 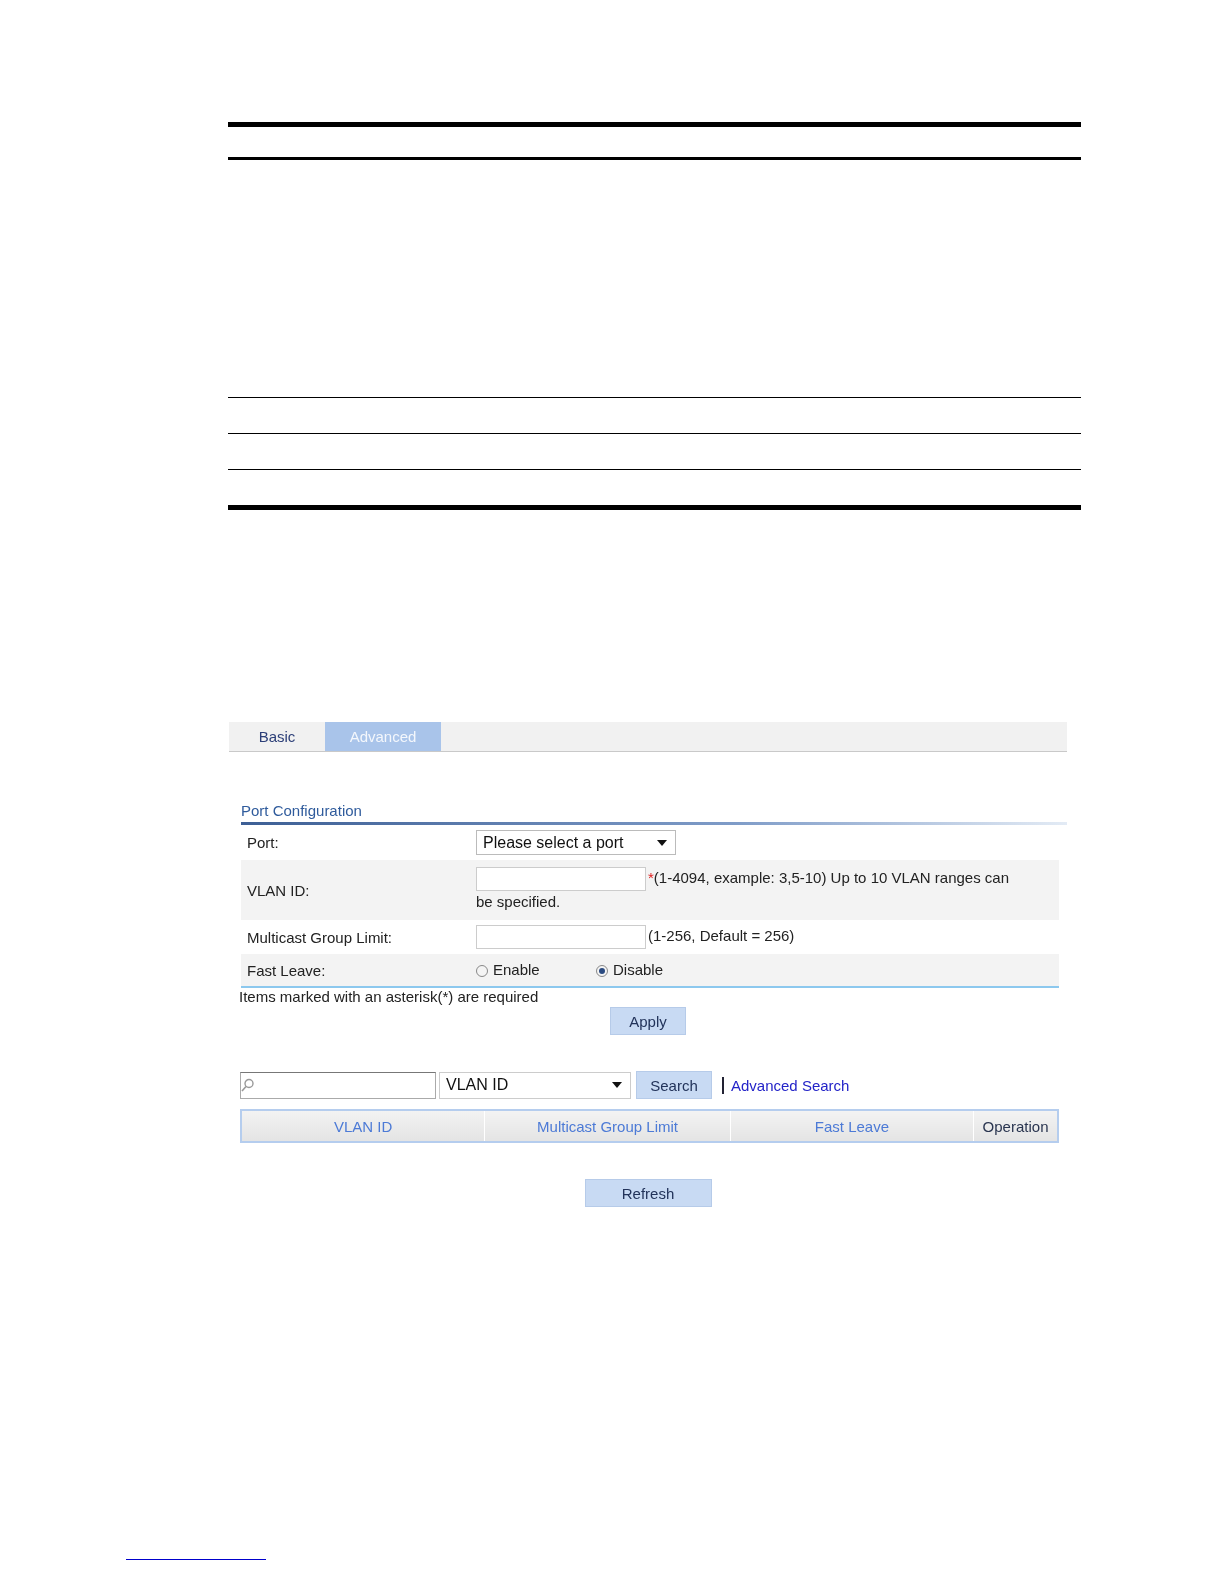 I want to click on field-label: Fast Leave:, so click(x=286, y=970).